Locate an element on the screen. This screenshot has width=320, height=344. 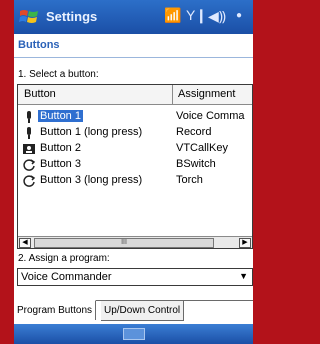
heading-divider is located at coordinates (133, 57).